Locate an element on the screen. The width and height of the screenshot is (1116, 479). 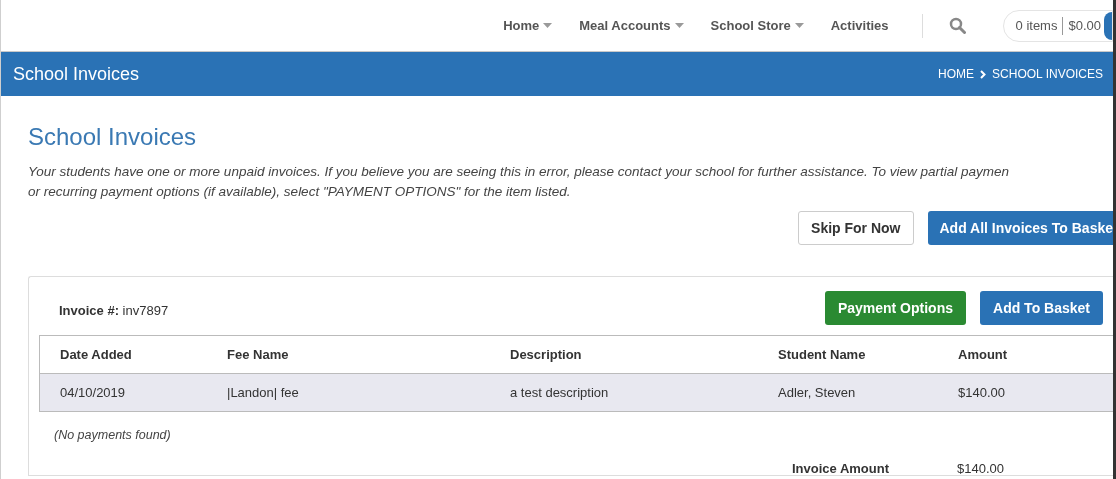
invoice-label: Invoice #: is located at coordinates (89, 310).